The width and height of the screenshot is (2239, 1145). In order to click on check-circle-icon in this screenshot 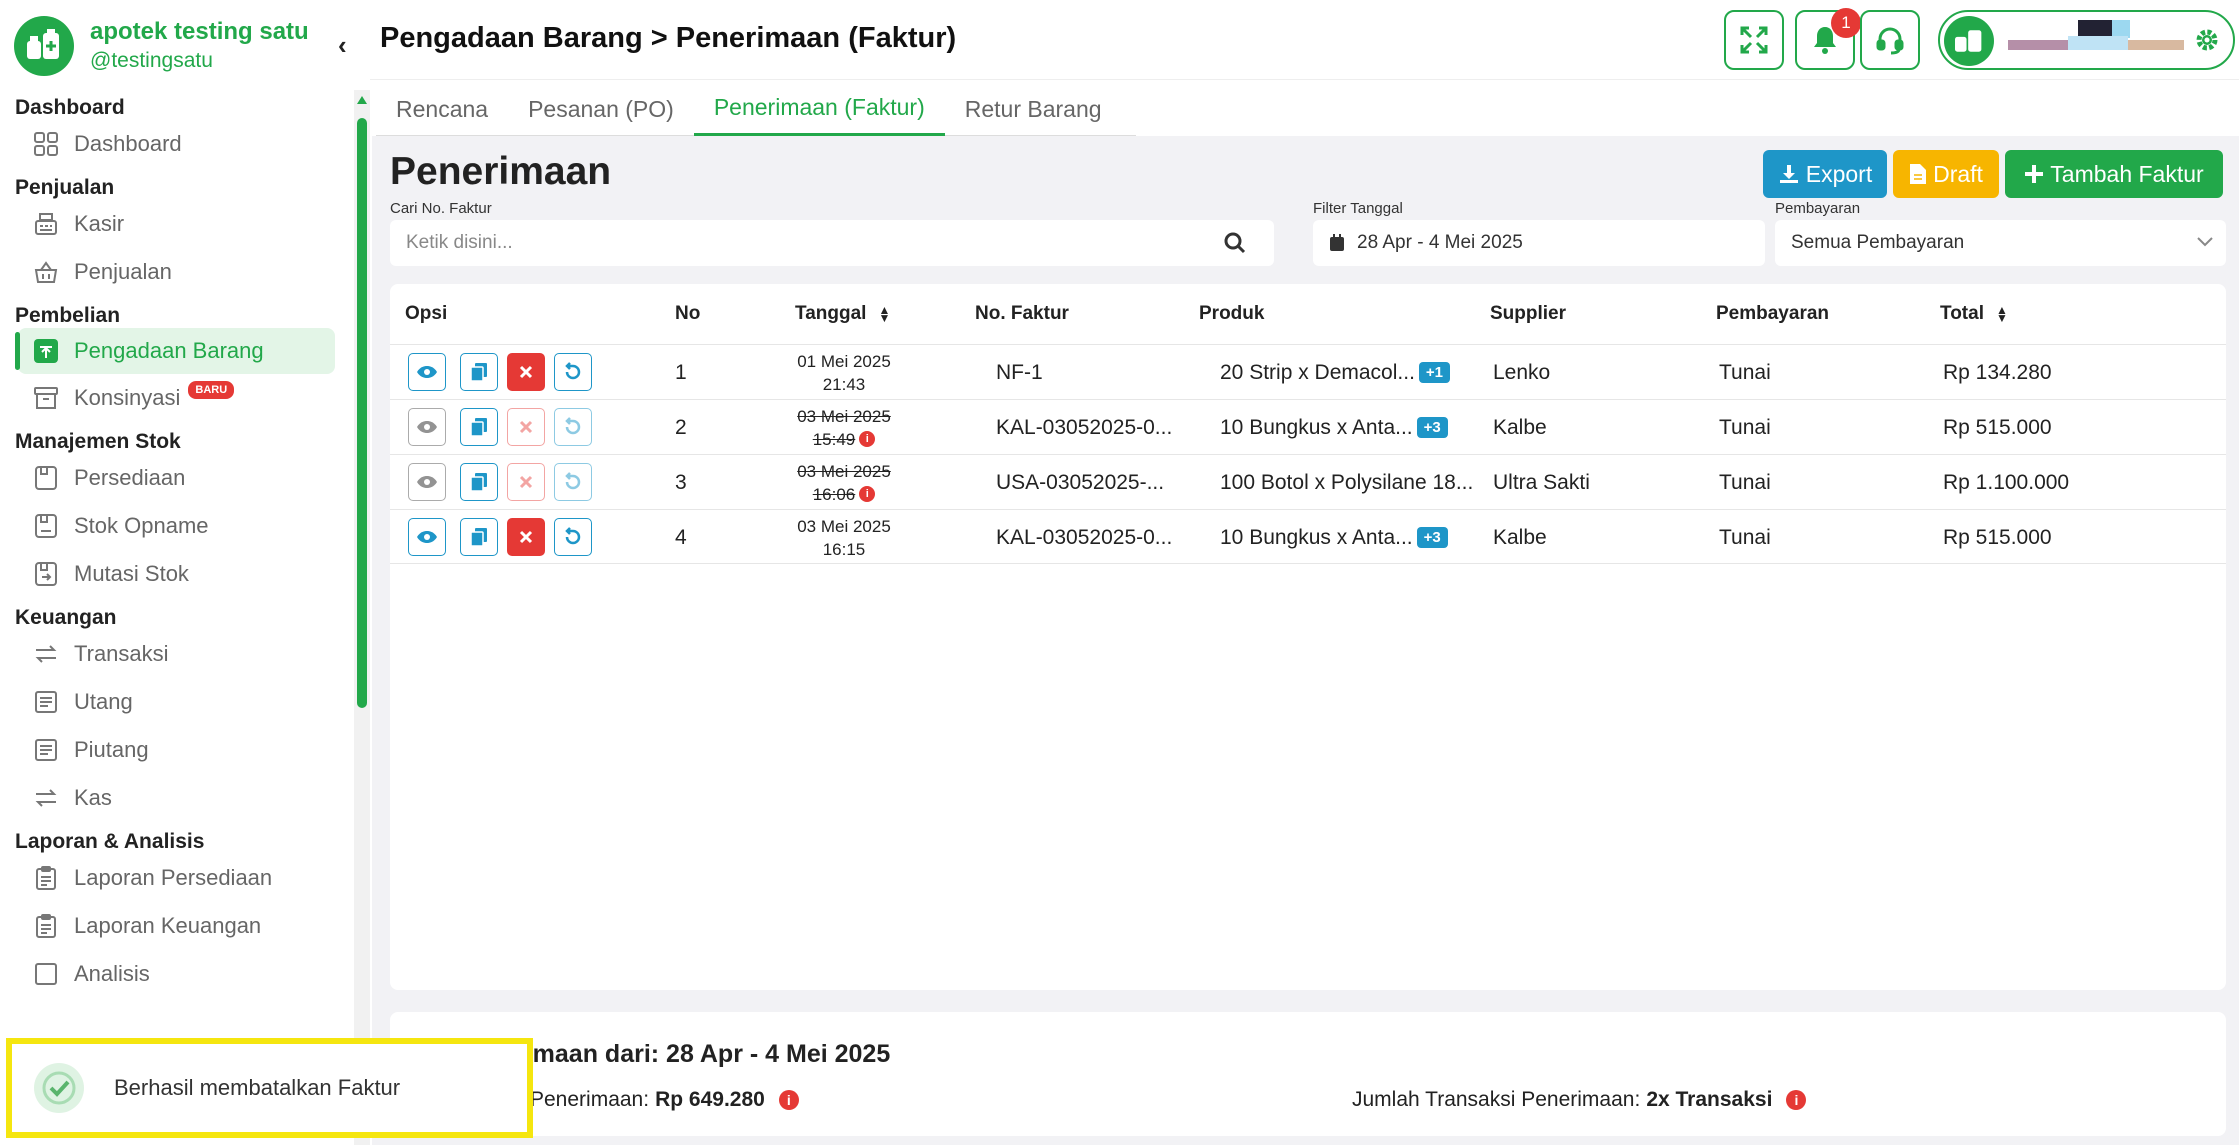, I will do `click(59, 1088)`.